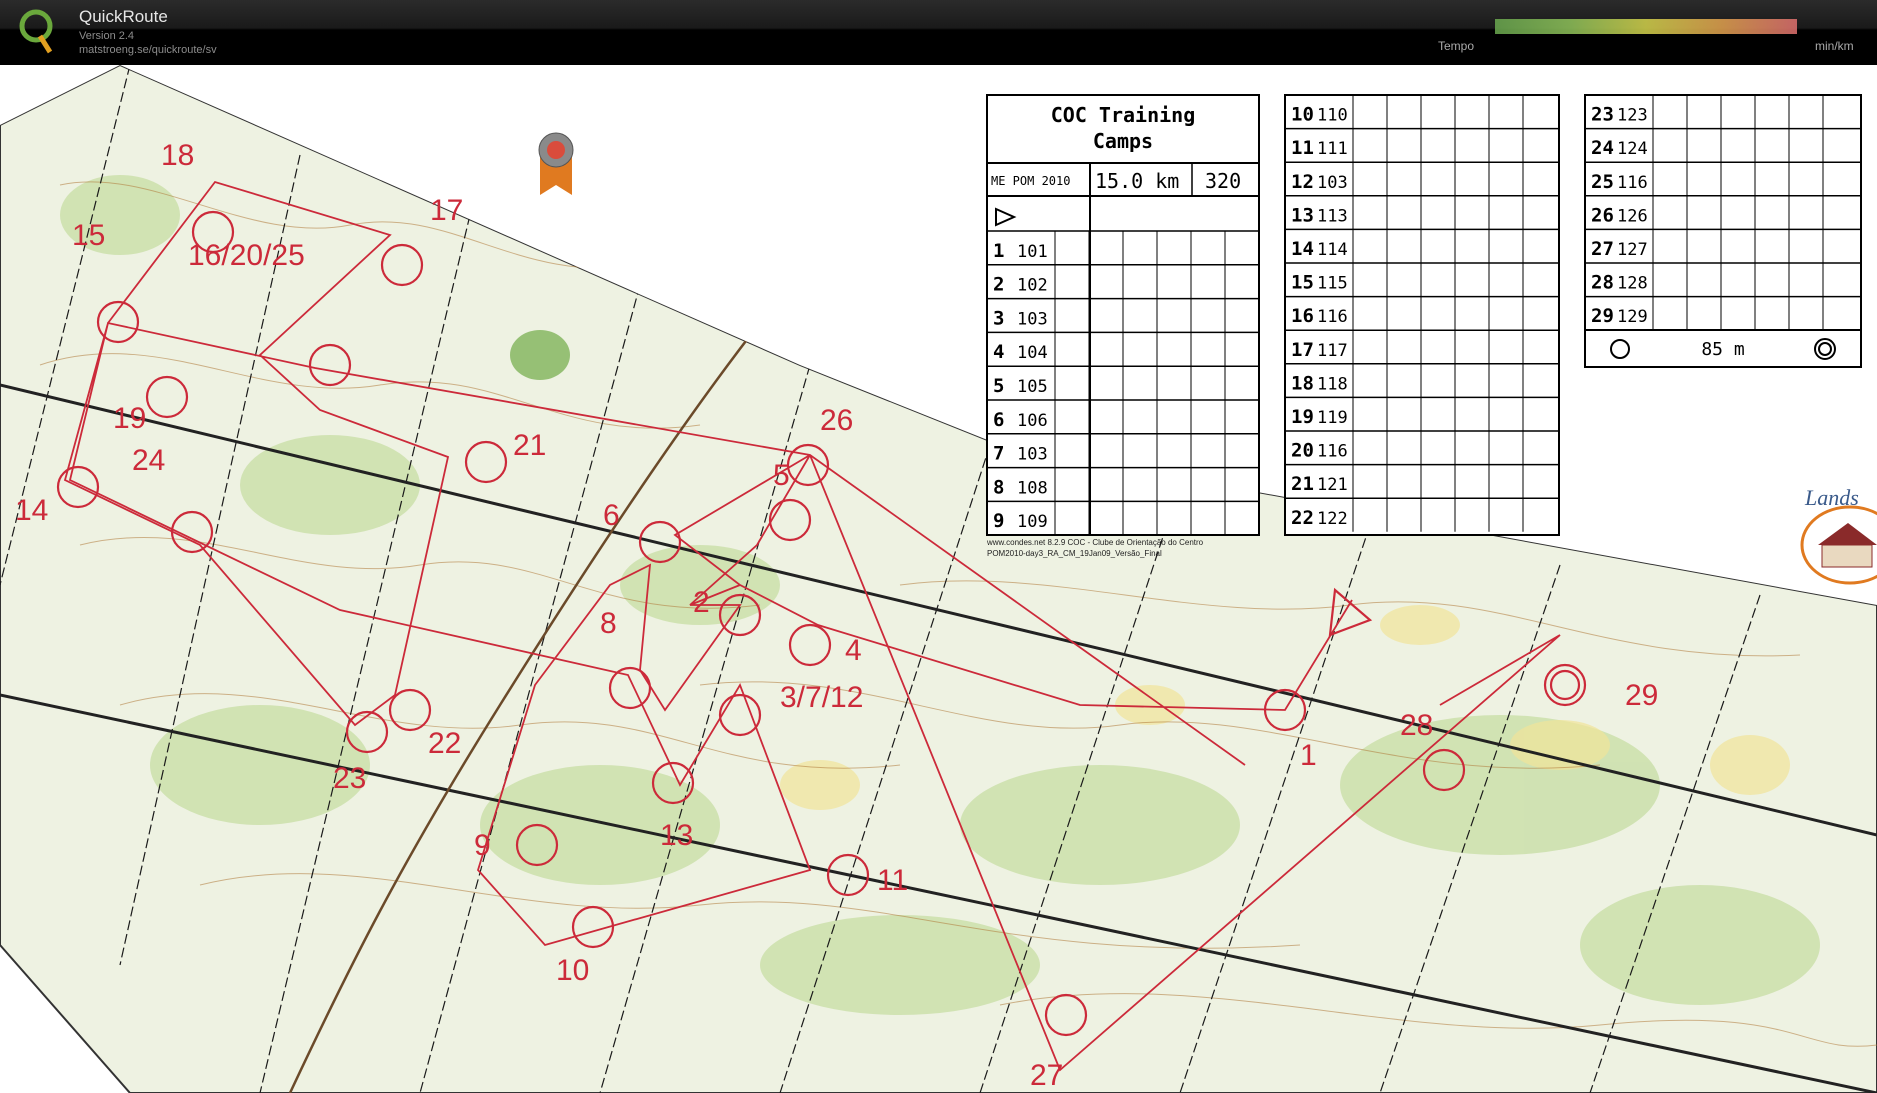 This screenshot has width=1877, height=1093. What do you see at coordinates (1332, 519) in the screenshot?
I see `control-desc-code: 122` at bounding box center [1332, 519].